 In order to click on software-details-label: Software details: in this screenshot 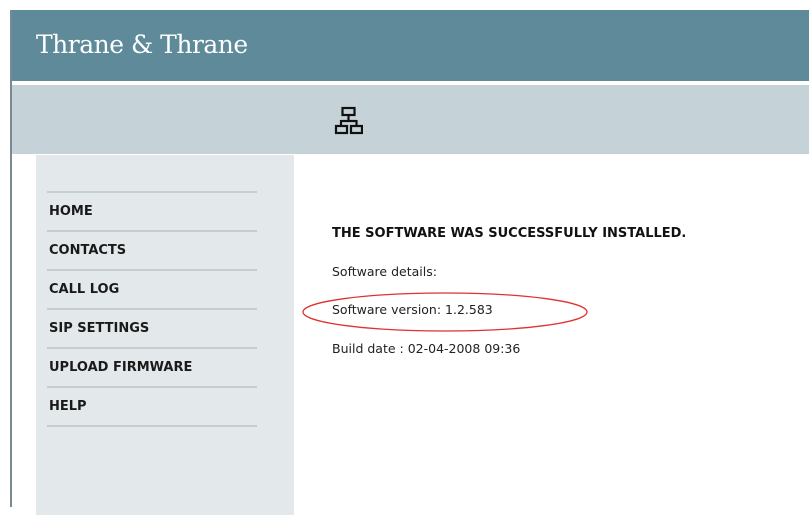, I will do `click(384, 271)`.